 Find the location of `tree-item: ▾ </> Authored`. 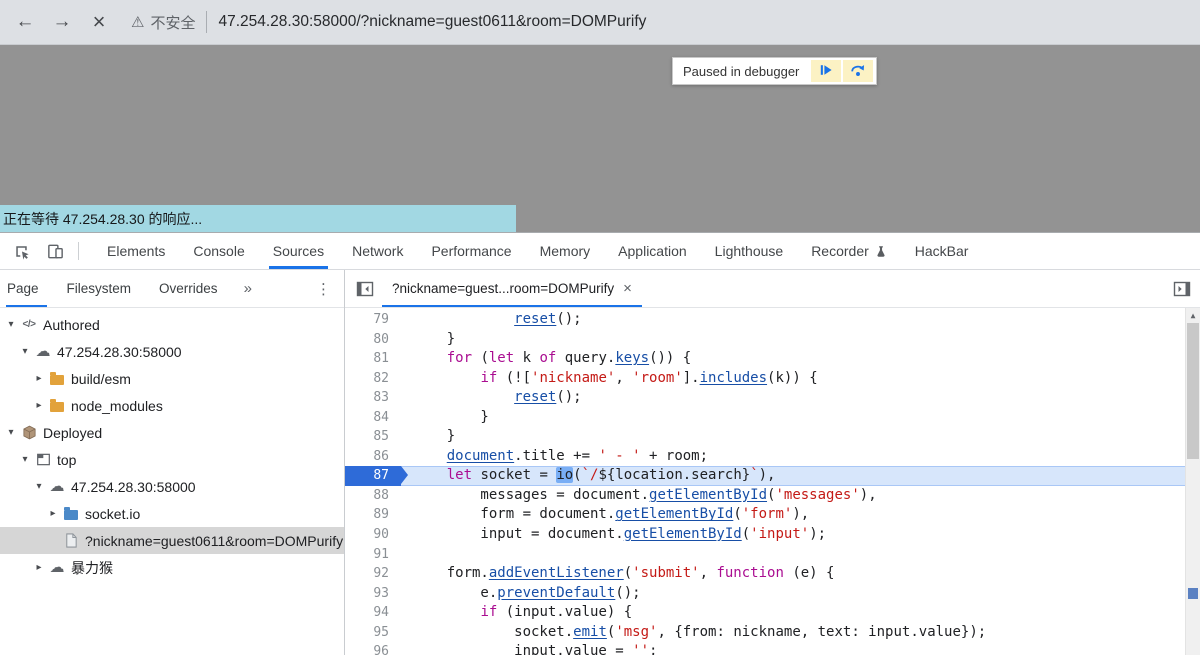

tree-item: ▾ </> Authored is located at coordinates (172, 324).